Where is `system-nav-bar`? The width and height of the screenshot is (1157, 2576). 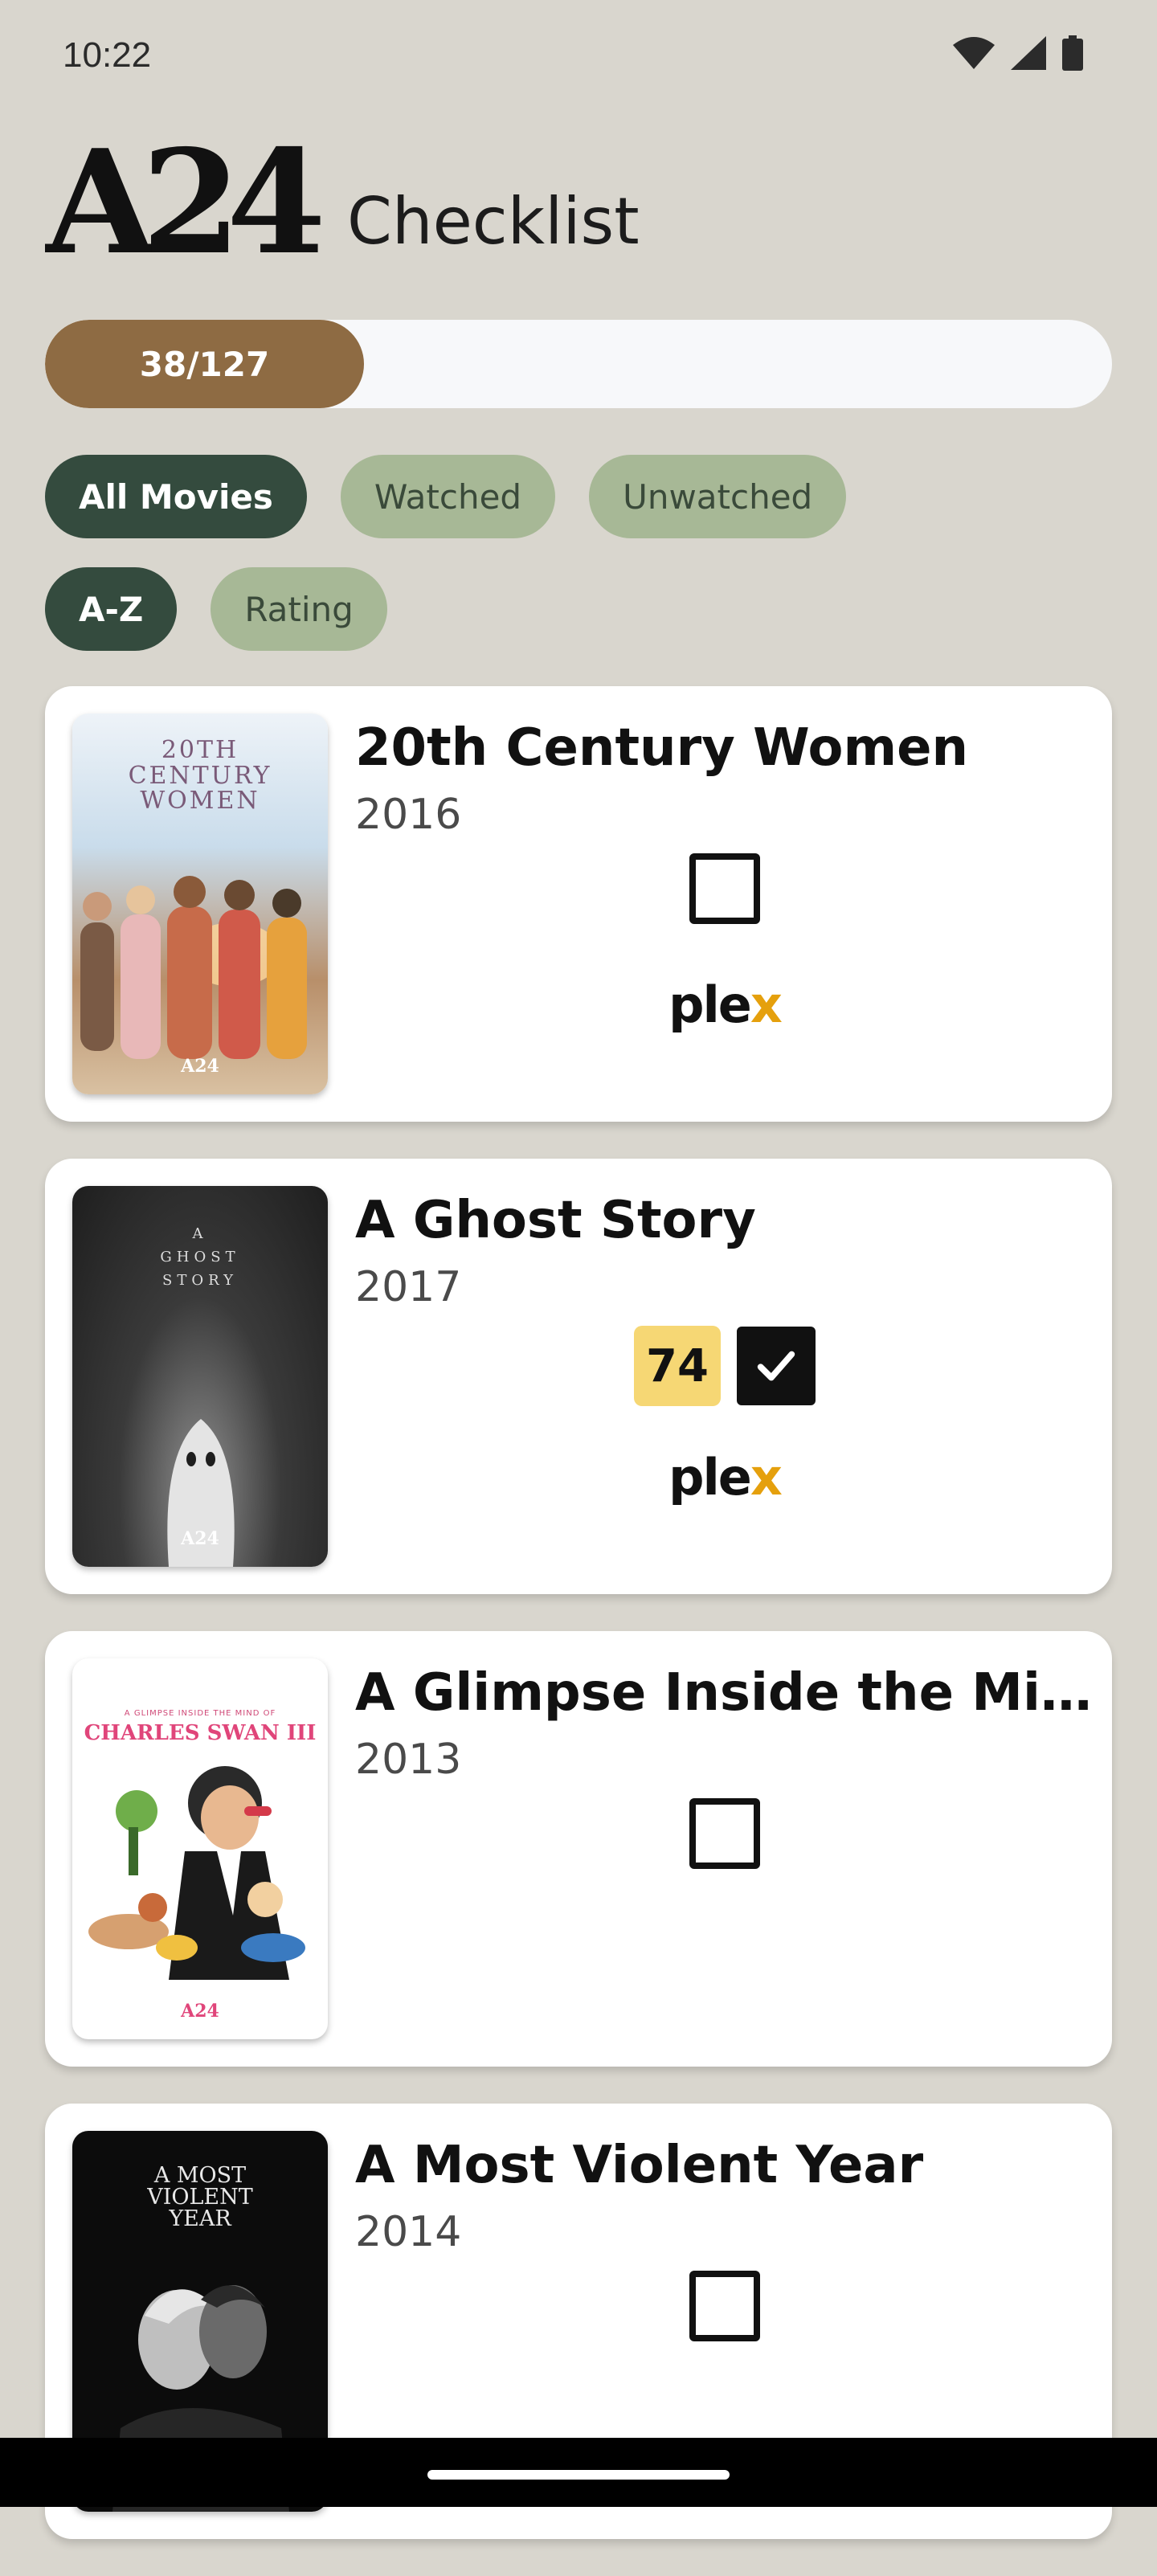 system-nav-bar is located at coordinates (578, 2472).